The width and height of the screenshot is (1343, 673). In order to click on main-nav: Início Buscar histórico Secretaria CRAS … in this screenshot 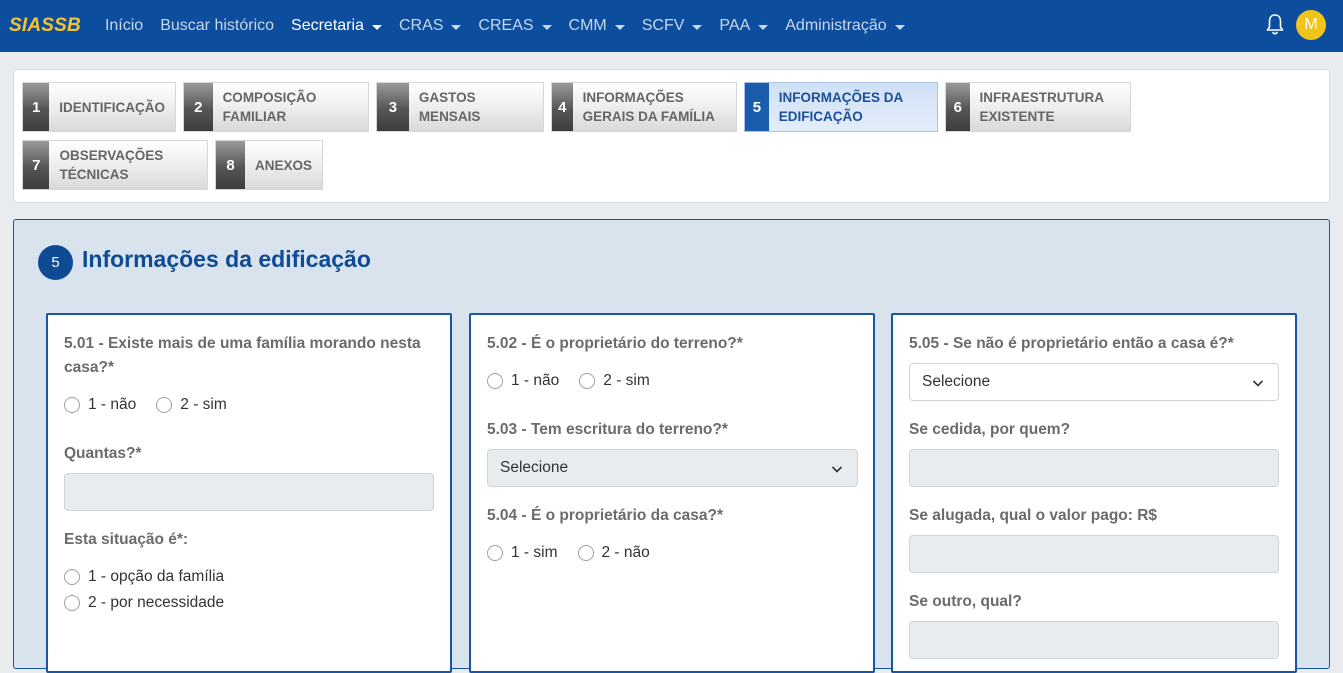, I will do `click(513, 26)`.